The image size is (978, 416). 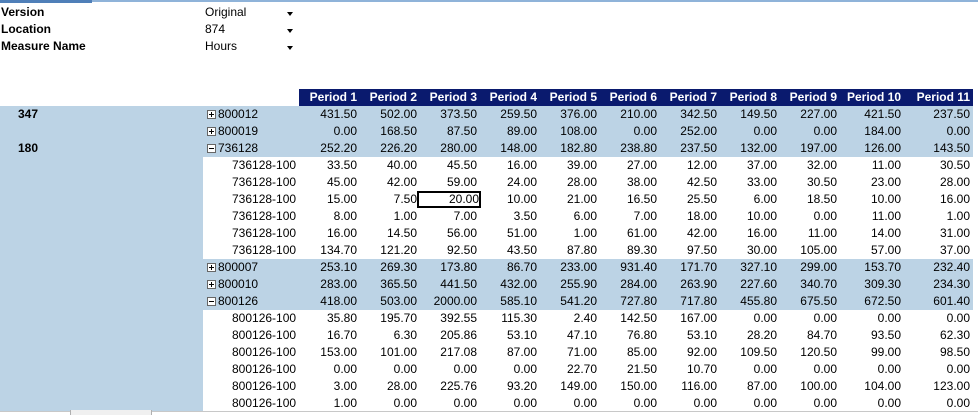 I want to click on table-cell: 167.00, so click(x=688, y=318).